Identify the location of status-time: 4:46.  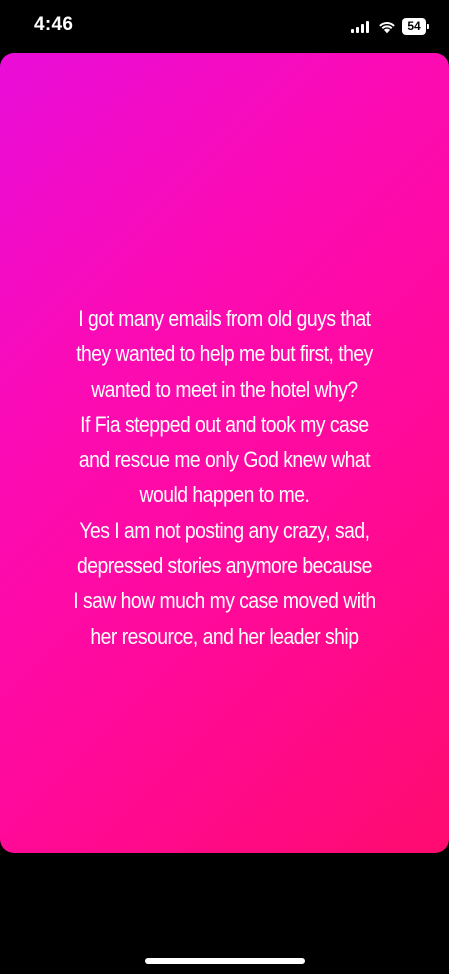
(54, 24).